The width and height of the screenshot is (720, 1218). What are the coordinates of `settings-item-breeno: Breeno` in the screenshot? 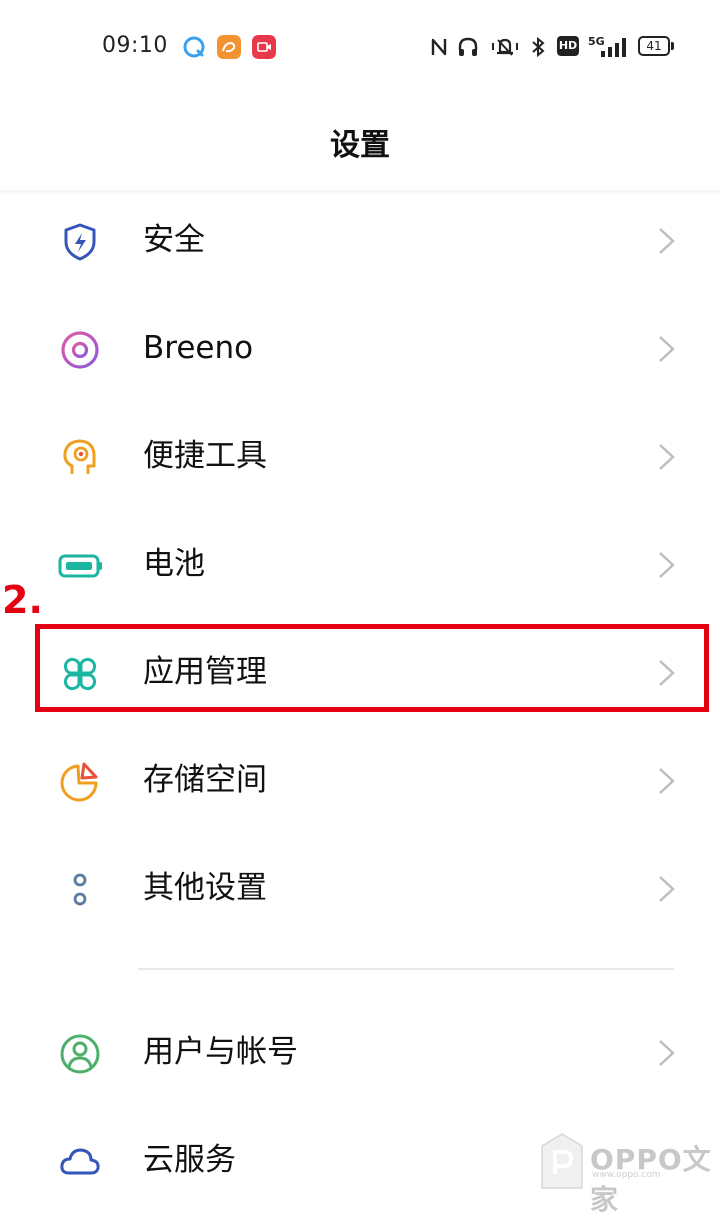 It's located at (360, 348).